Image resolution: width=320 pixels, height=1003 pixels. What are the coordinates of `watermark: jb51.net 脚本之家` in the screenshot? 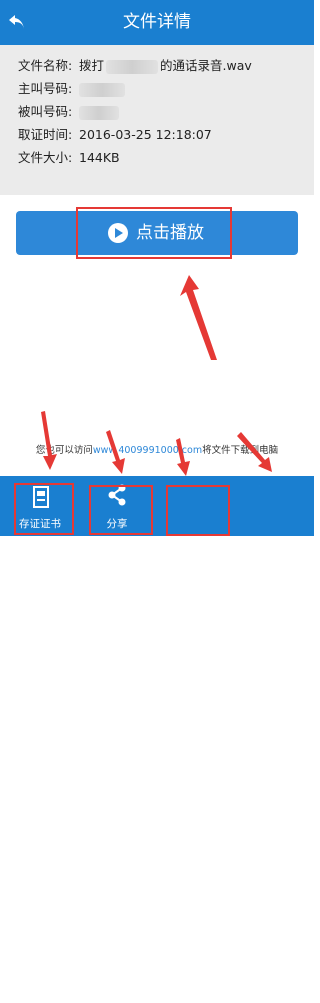 It's located at (276, 986).